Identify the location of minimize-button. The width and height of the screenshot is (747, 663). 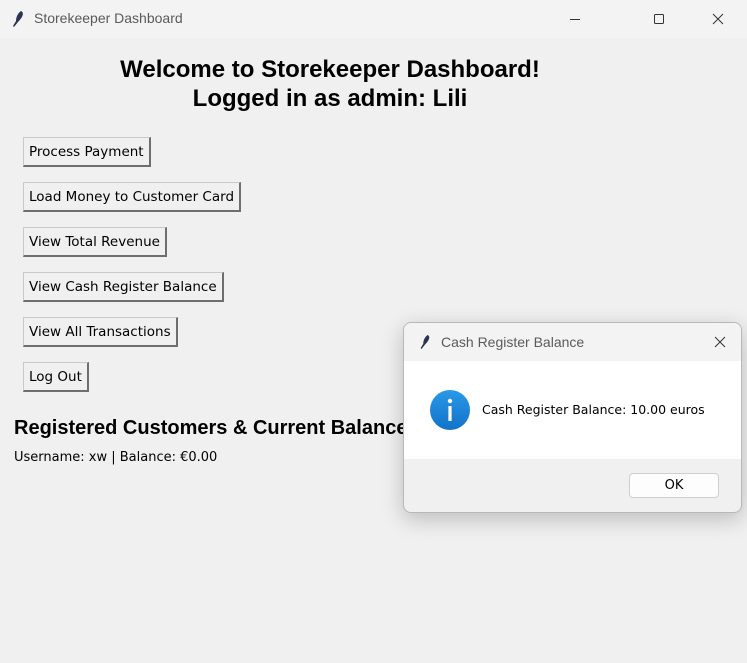
(575, 19).